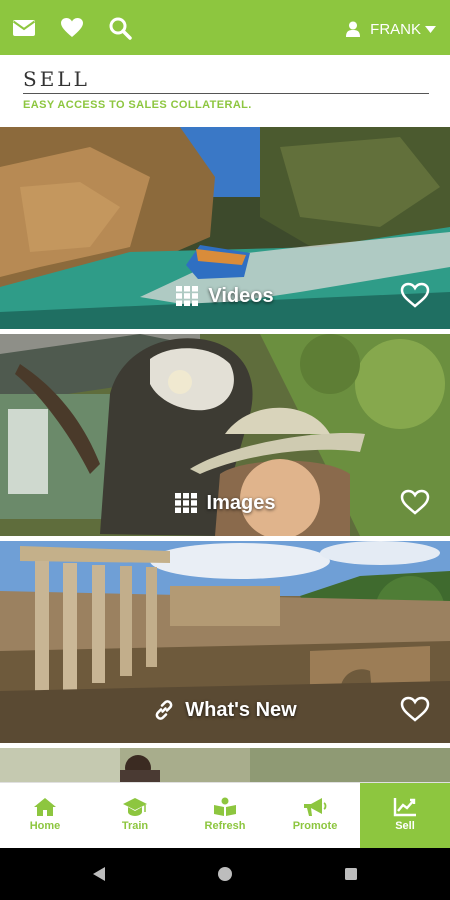  Describe the element at coordinates (24, 28) in the screenshot. I see `mail-icon` at that location.